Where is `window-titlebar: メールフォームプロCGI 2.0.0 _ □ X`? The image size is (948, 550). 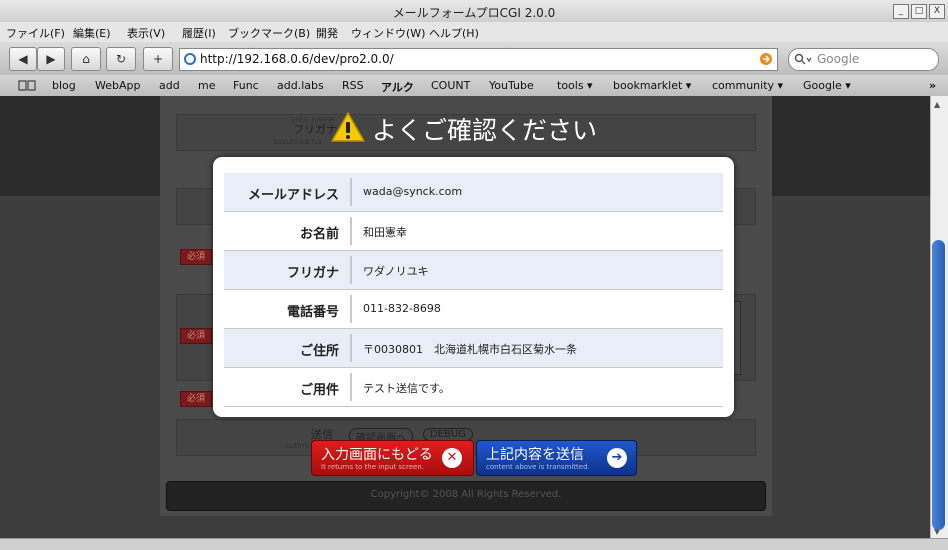
window-titlebar: メールフォームプロCGI 2.0.0 _ □ X is located at coordinates (474, 11).